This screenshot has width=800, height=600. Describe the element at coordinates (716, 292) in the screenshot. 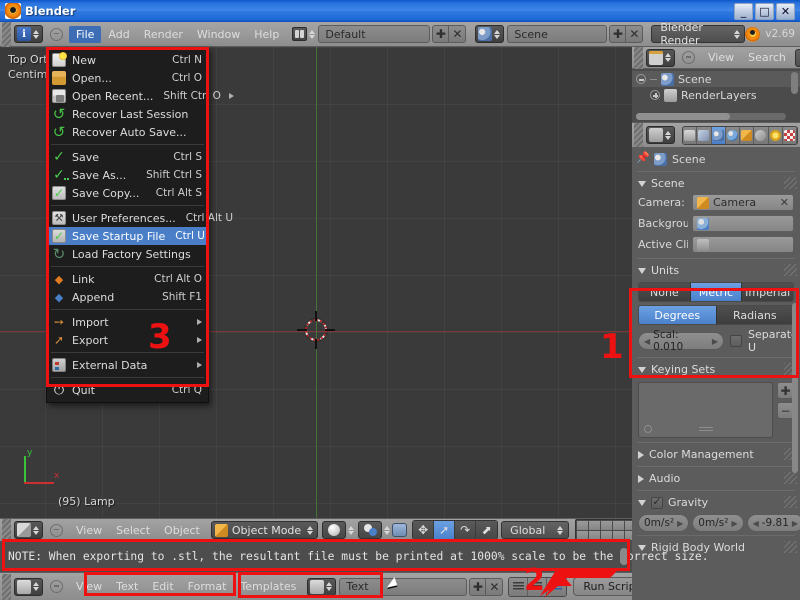

I see `unit-metric-button: Metric` at that location.